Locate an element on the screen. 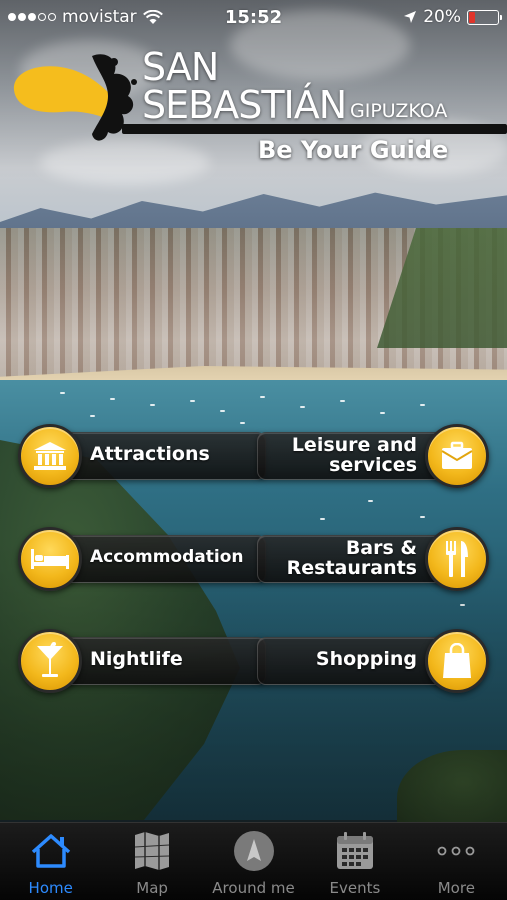 Image resolution: width=507 pixels, height=900 pixels. accommodation-label: Accommodation is located at coordinates (167, 557).